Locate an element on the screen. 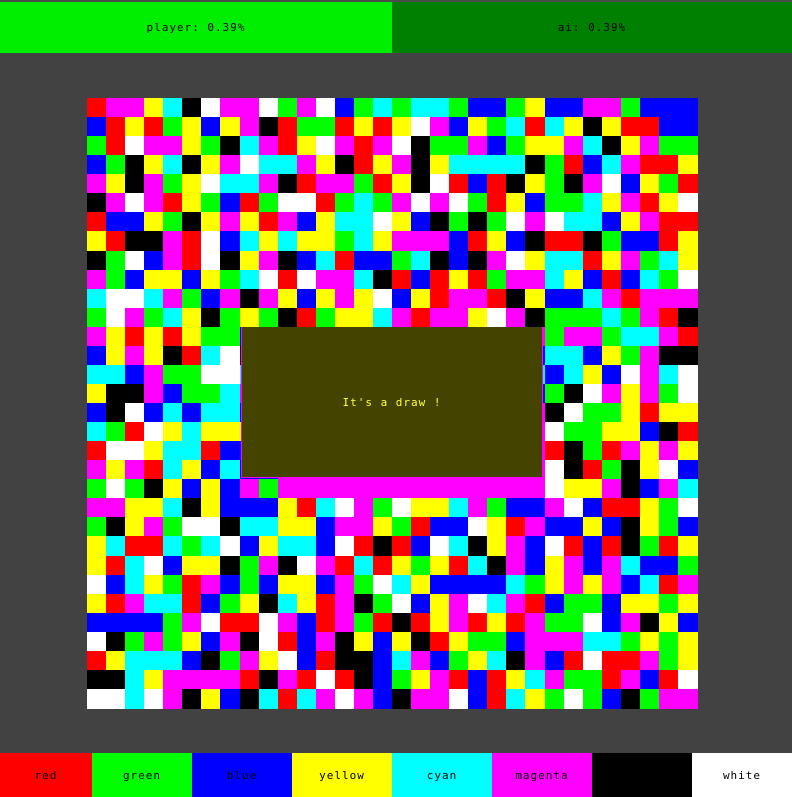 The width and height of the screenshot is (792, 797). color-button-cyan: cyan is located at coordinates (442, 775).